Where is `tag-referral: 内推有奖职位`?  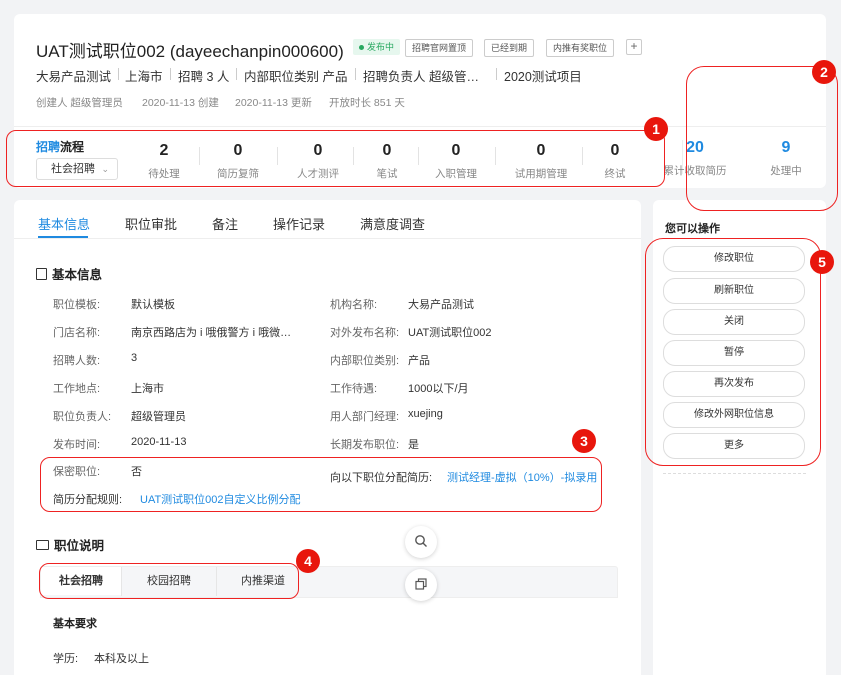 tag-referral: 内推有奖职位 is located at coordinates (580, 48).